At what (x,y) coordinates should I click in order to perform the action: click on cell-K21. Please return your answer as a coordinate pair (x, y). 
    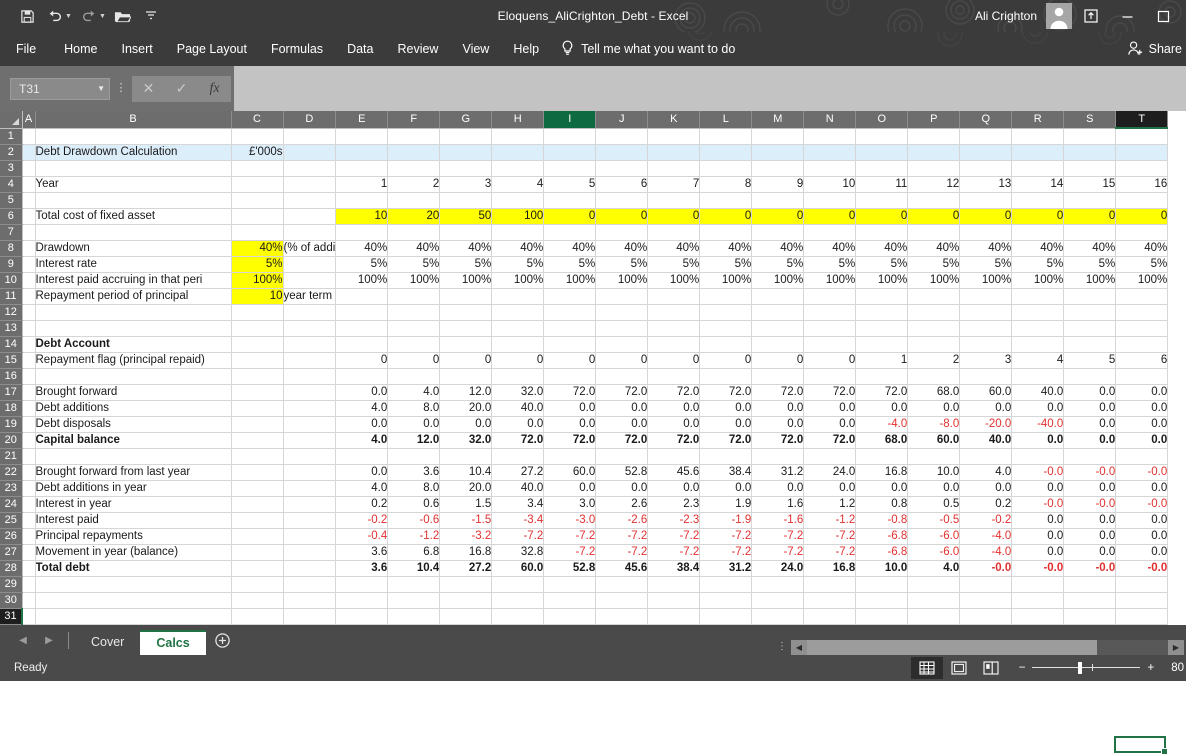
    Looking at the image, I should click on (674, 456).